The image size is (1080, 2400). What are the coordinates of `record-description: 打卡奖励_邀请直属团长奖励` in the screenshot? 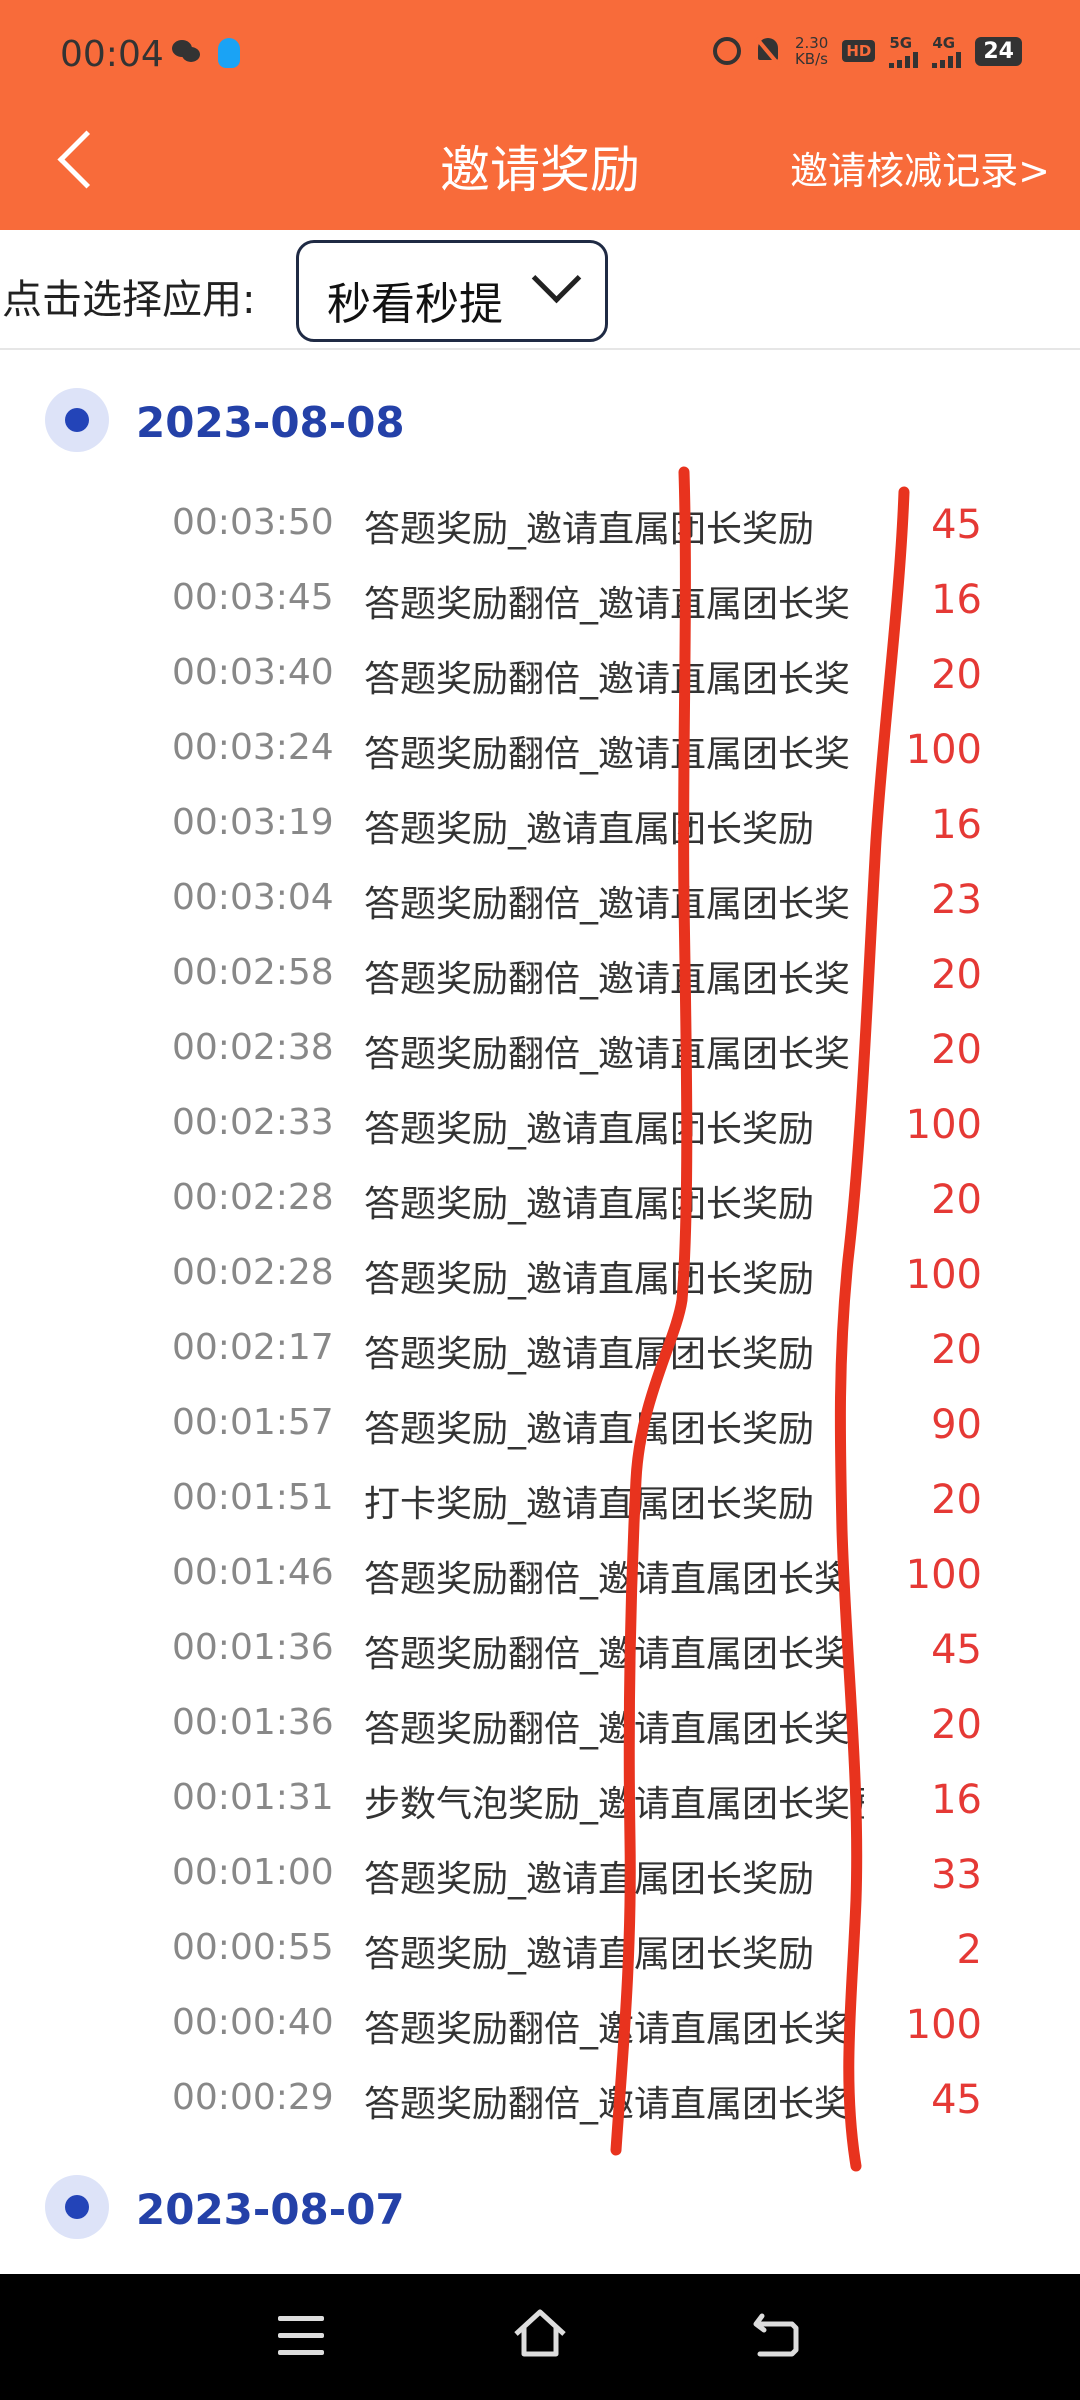 It's located at (589, 1504).